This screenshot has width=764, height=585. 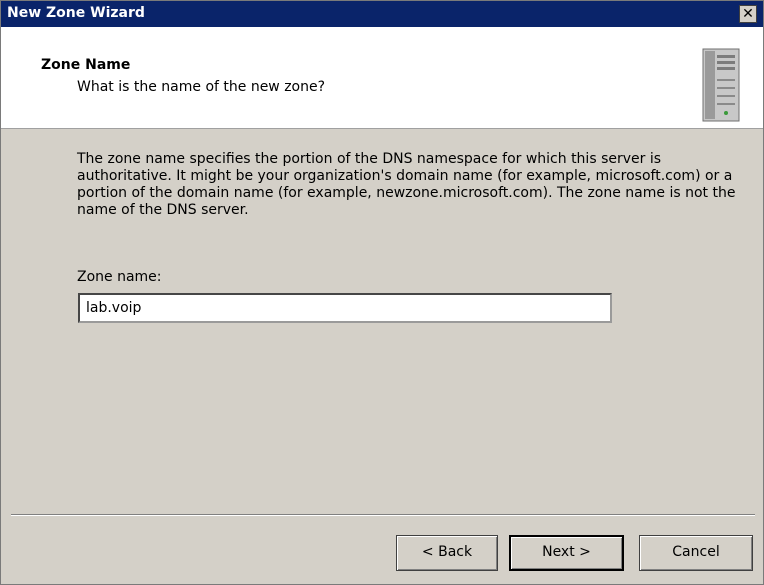 I want to click on window-title: New Zone Wizard, so click(x=76, y=13).